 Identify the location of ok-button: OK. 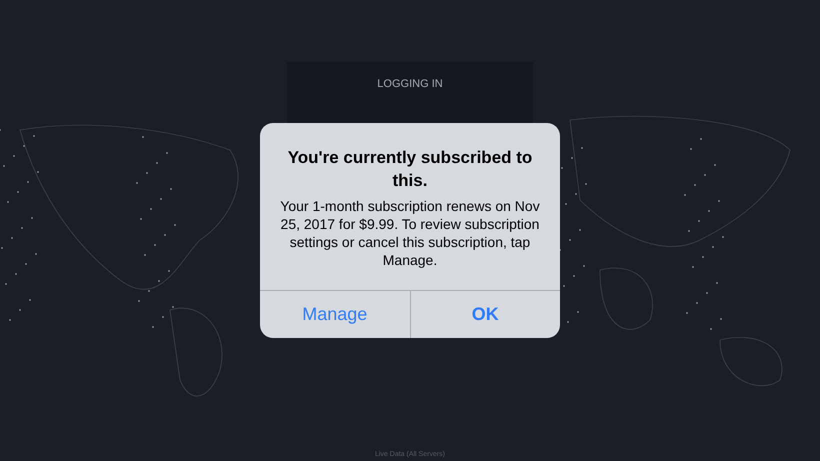
(485, 314).